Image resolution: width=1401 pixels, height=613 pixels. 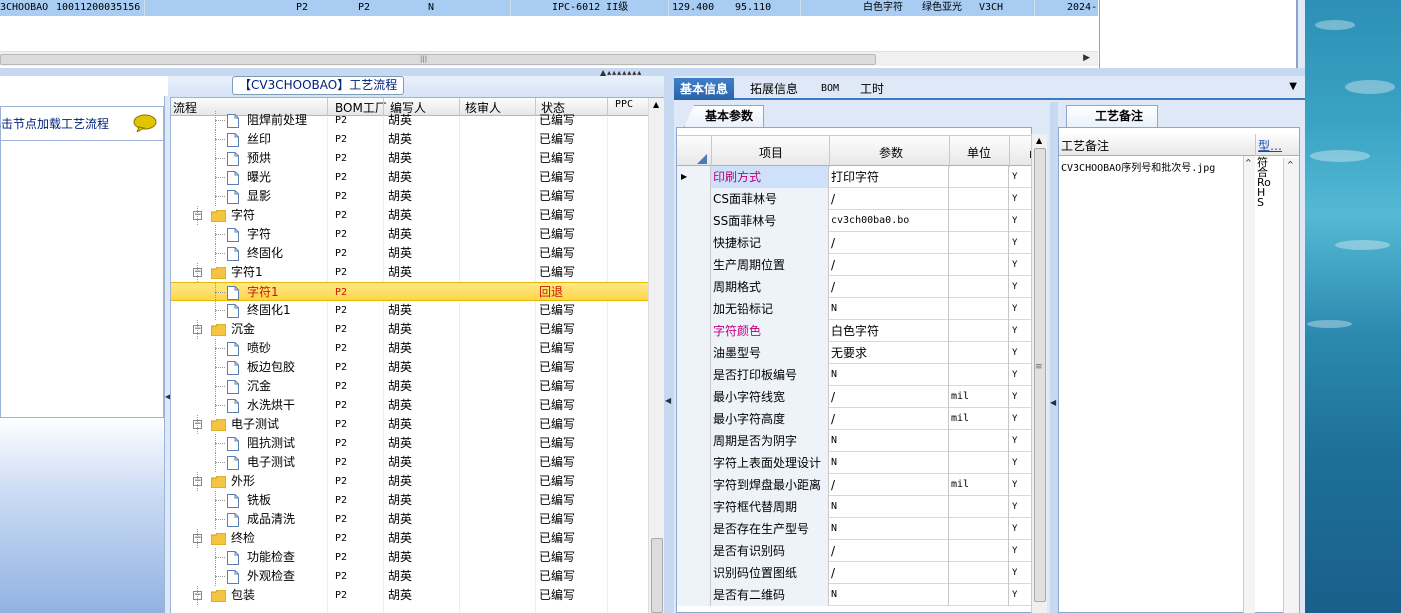 I want to click on tree-row: − 包装 P2 胡英 已编写, so click(x=410, y=595).